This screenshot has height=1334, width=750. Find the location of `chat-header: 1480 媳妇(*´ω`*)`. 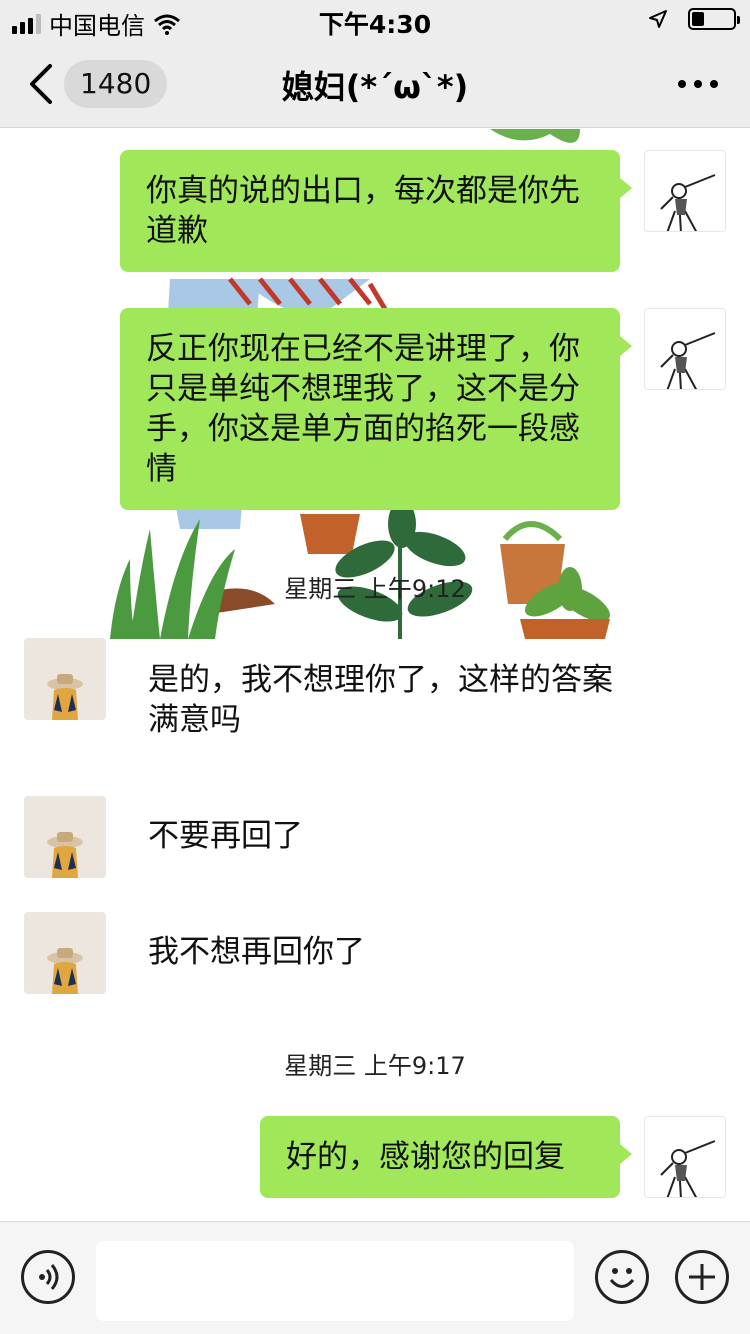

chat-header: 1480 媳妇(*´ω`*) is located at coordinates (375, 84).